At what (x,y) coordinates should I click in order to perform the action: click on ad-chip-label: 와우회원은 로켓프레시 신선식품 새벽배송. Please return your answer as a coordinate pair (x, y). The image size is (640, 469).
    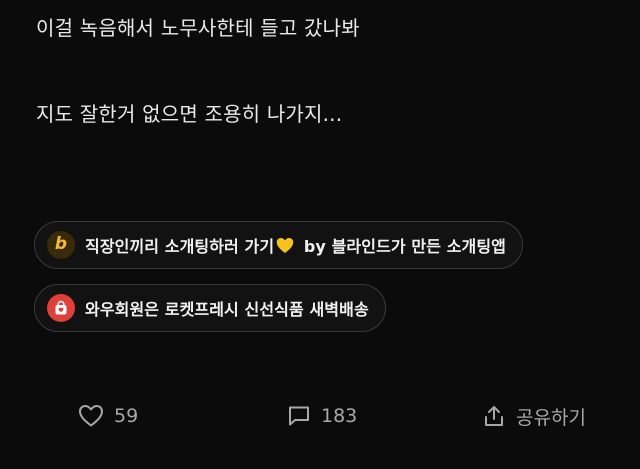
    Looking at the image, I should click on (227, 309).